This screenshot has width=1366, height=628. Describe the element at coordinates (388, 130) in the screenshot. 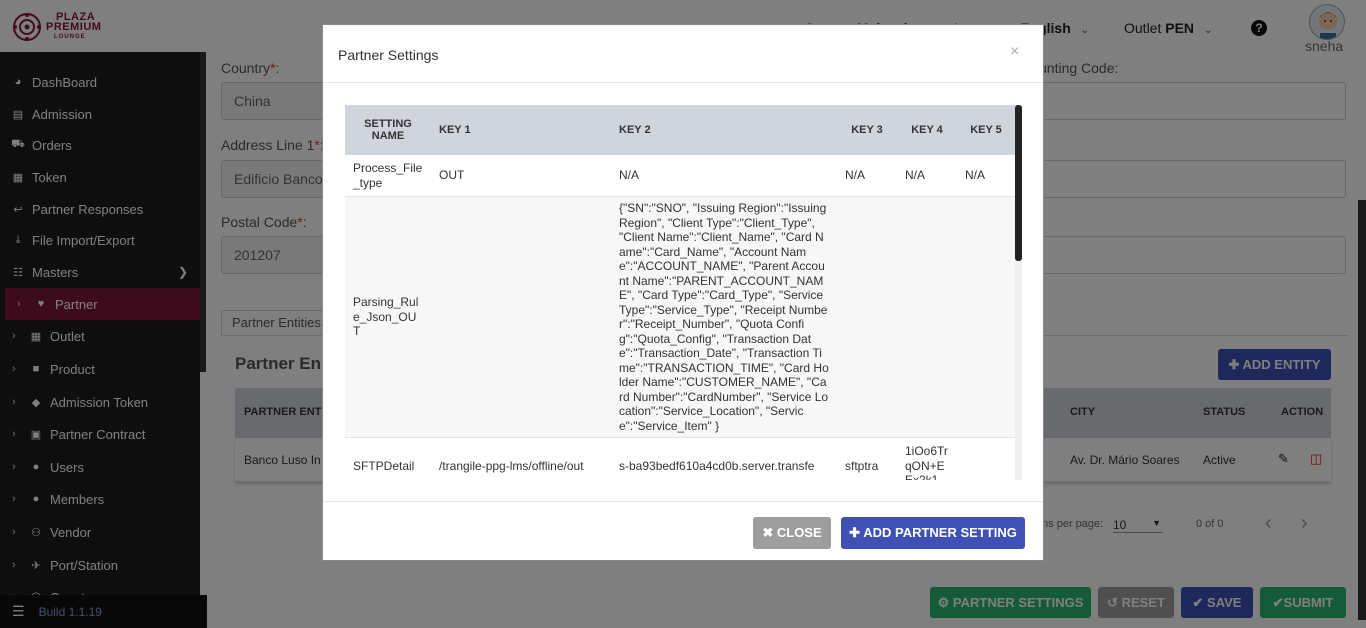

I see `column-header: SETTING NAME` at that location.